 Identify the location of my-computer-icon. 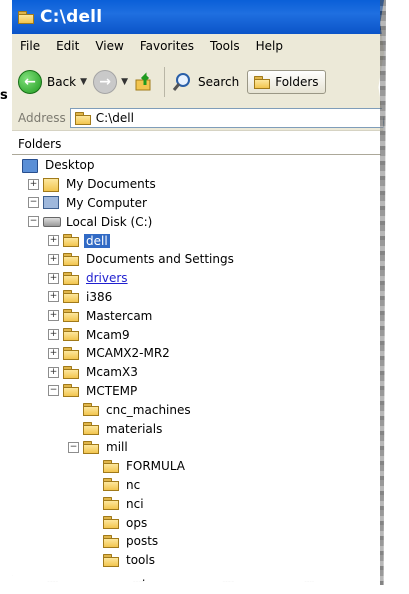
(51, 203).